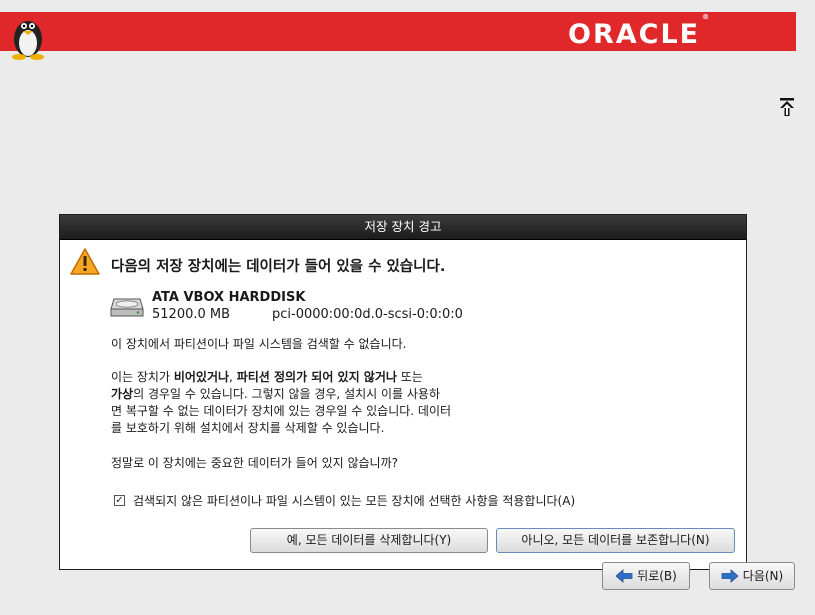 This screenshot has height=615, width=815. What do you see at coordinates (259, 344) in the screenshot?
I see `no-partition-message: 이 장치에서 파티션이나 파일 시스템을 검색할 수 없습니다.` at bounding box center [259, 344].